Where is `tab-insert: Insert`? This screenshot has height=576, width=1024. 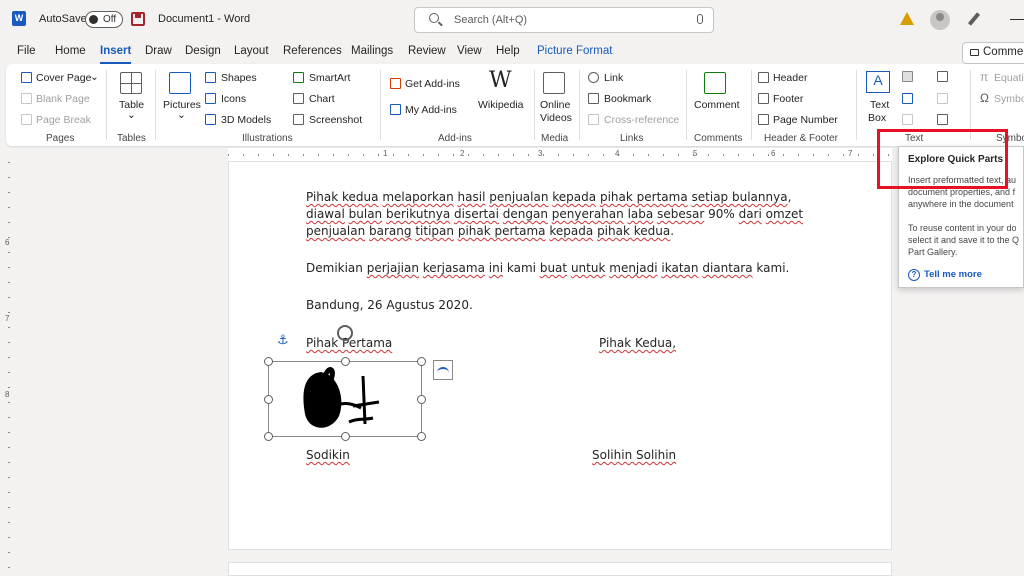
tab-insert: Insert is located at coordinates (116, 54).